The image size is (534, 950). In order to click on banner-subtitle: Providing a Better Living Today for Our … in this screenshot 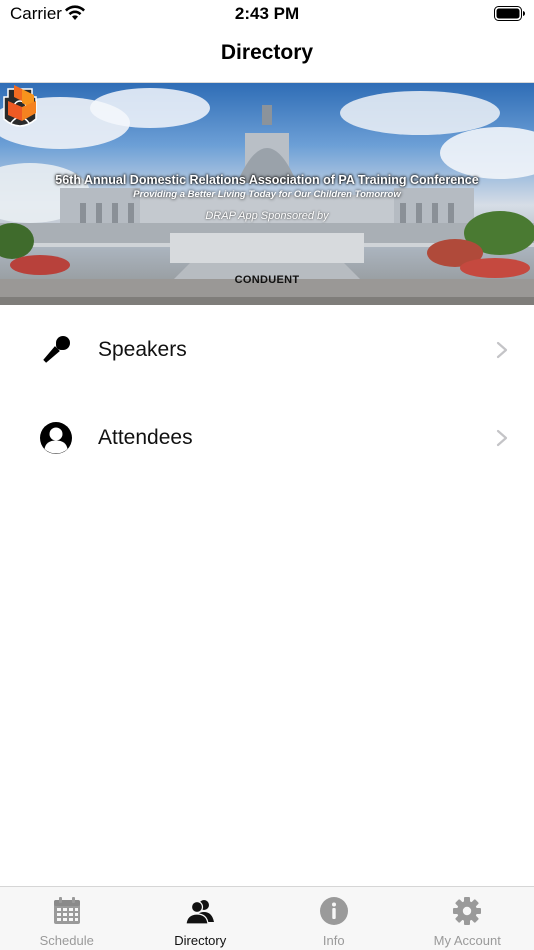, I will do `click(267, 194)`.